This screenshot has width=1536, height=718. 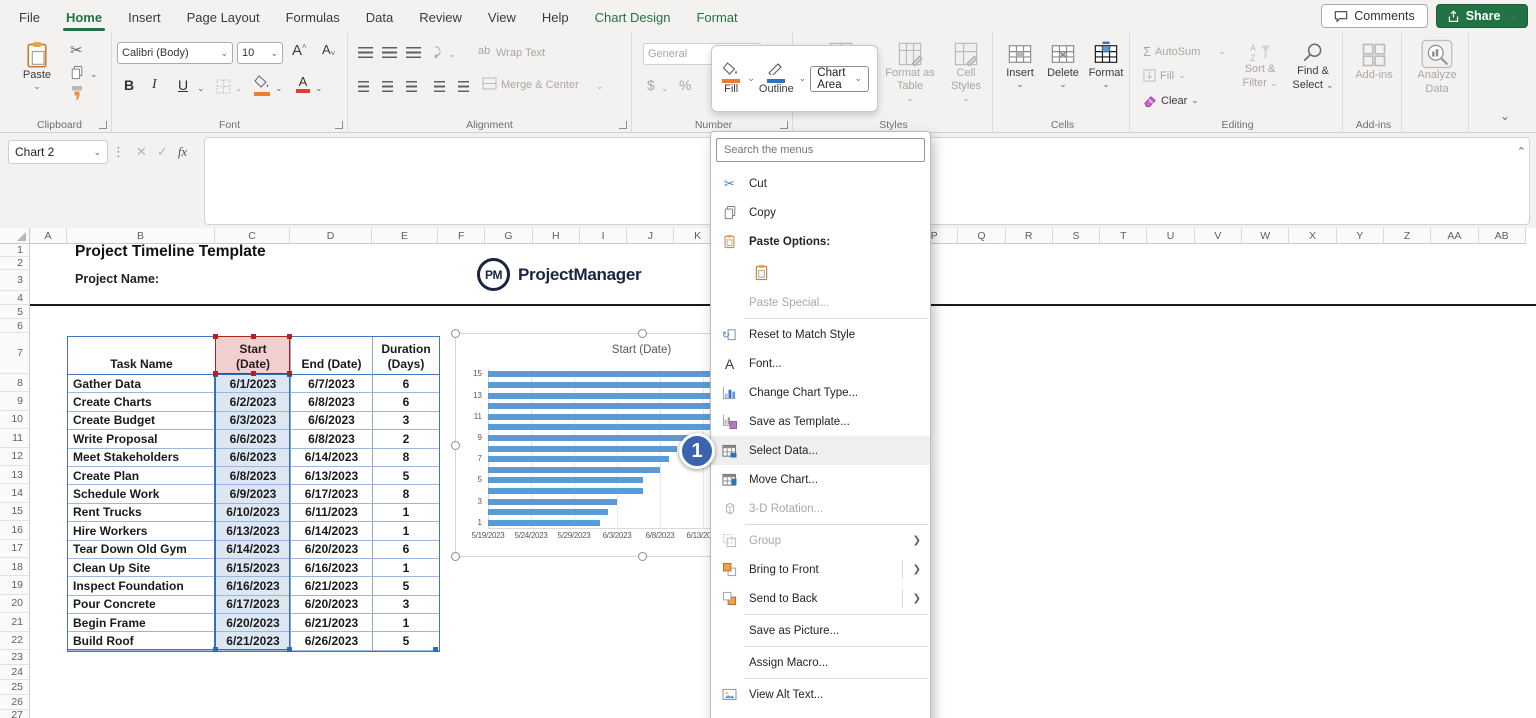 I want to click on increase-font-icon: A˄, so click(x=299, y=50).